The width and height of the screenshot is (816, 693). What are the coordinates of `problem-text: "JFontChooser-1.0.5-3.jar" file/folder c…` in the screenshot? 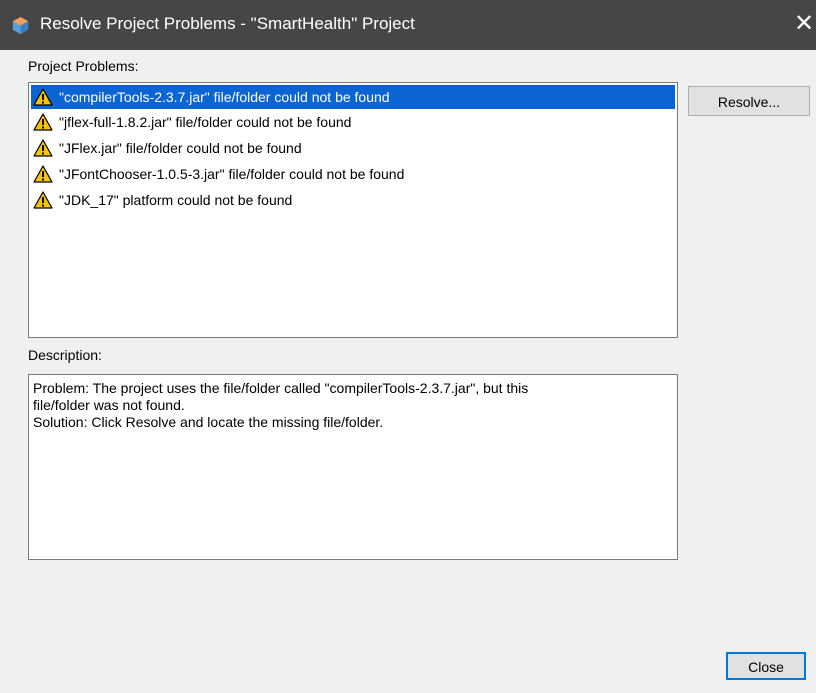 It's located at (232, 174).